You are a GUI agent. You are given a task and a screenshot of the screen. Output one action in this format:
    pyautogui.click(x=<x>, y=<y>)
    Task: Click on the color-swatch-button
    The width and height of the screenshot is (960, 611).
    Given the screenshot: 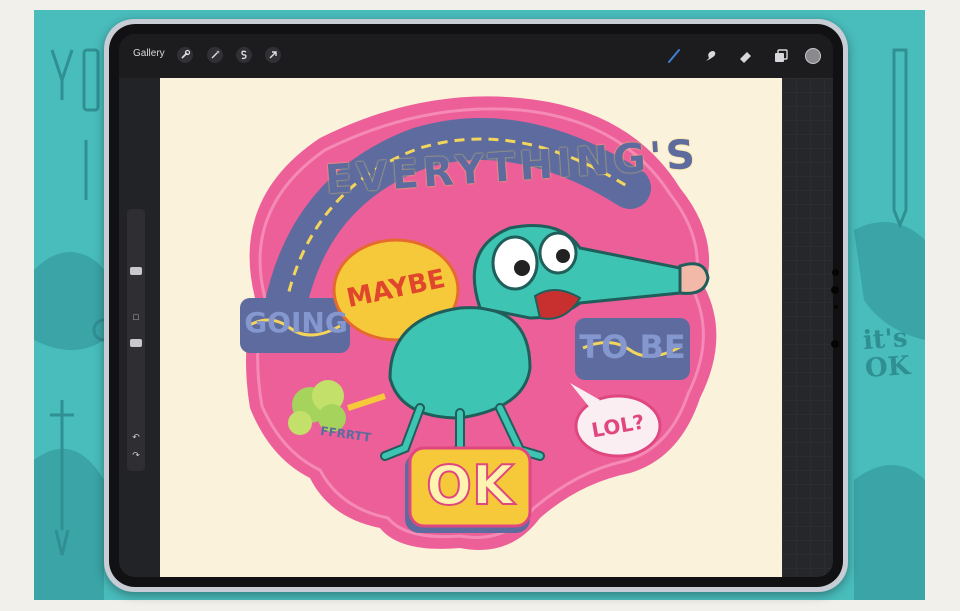 What is the action you would take?
    pyautogui.click(x=813, y=56)
    